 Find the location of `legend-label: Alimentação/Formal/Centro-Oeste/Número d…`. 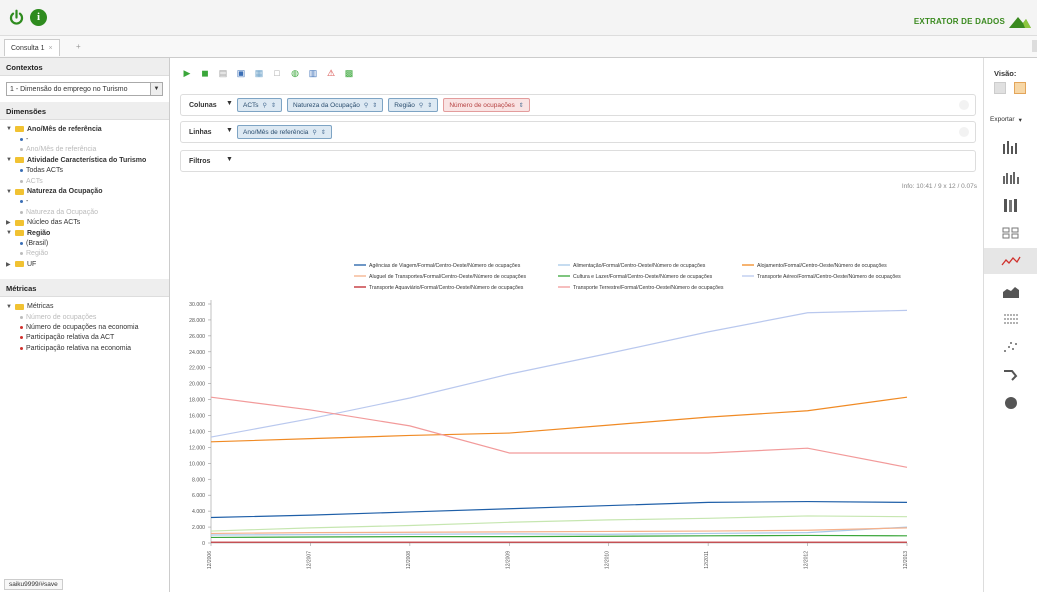

legend-label: Alimentação/Formal/Centro-Oeste/Número d… is located at coordinates (639, 266).